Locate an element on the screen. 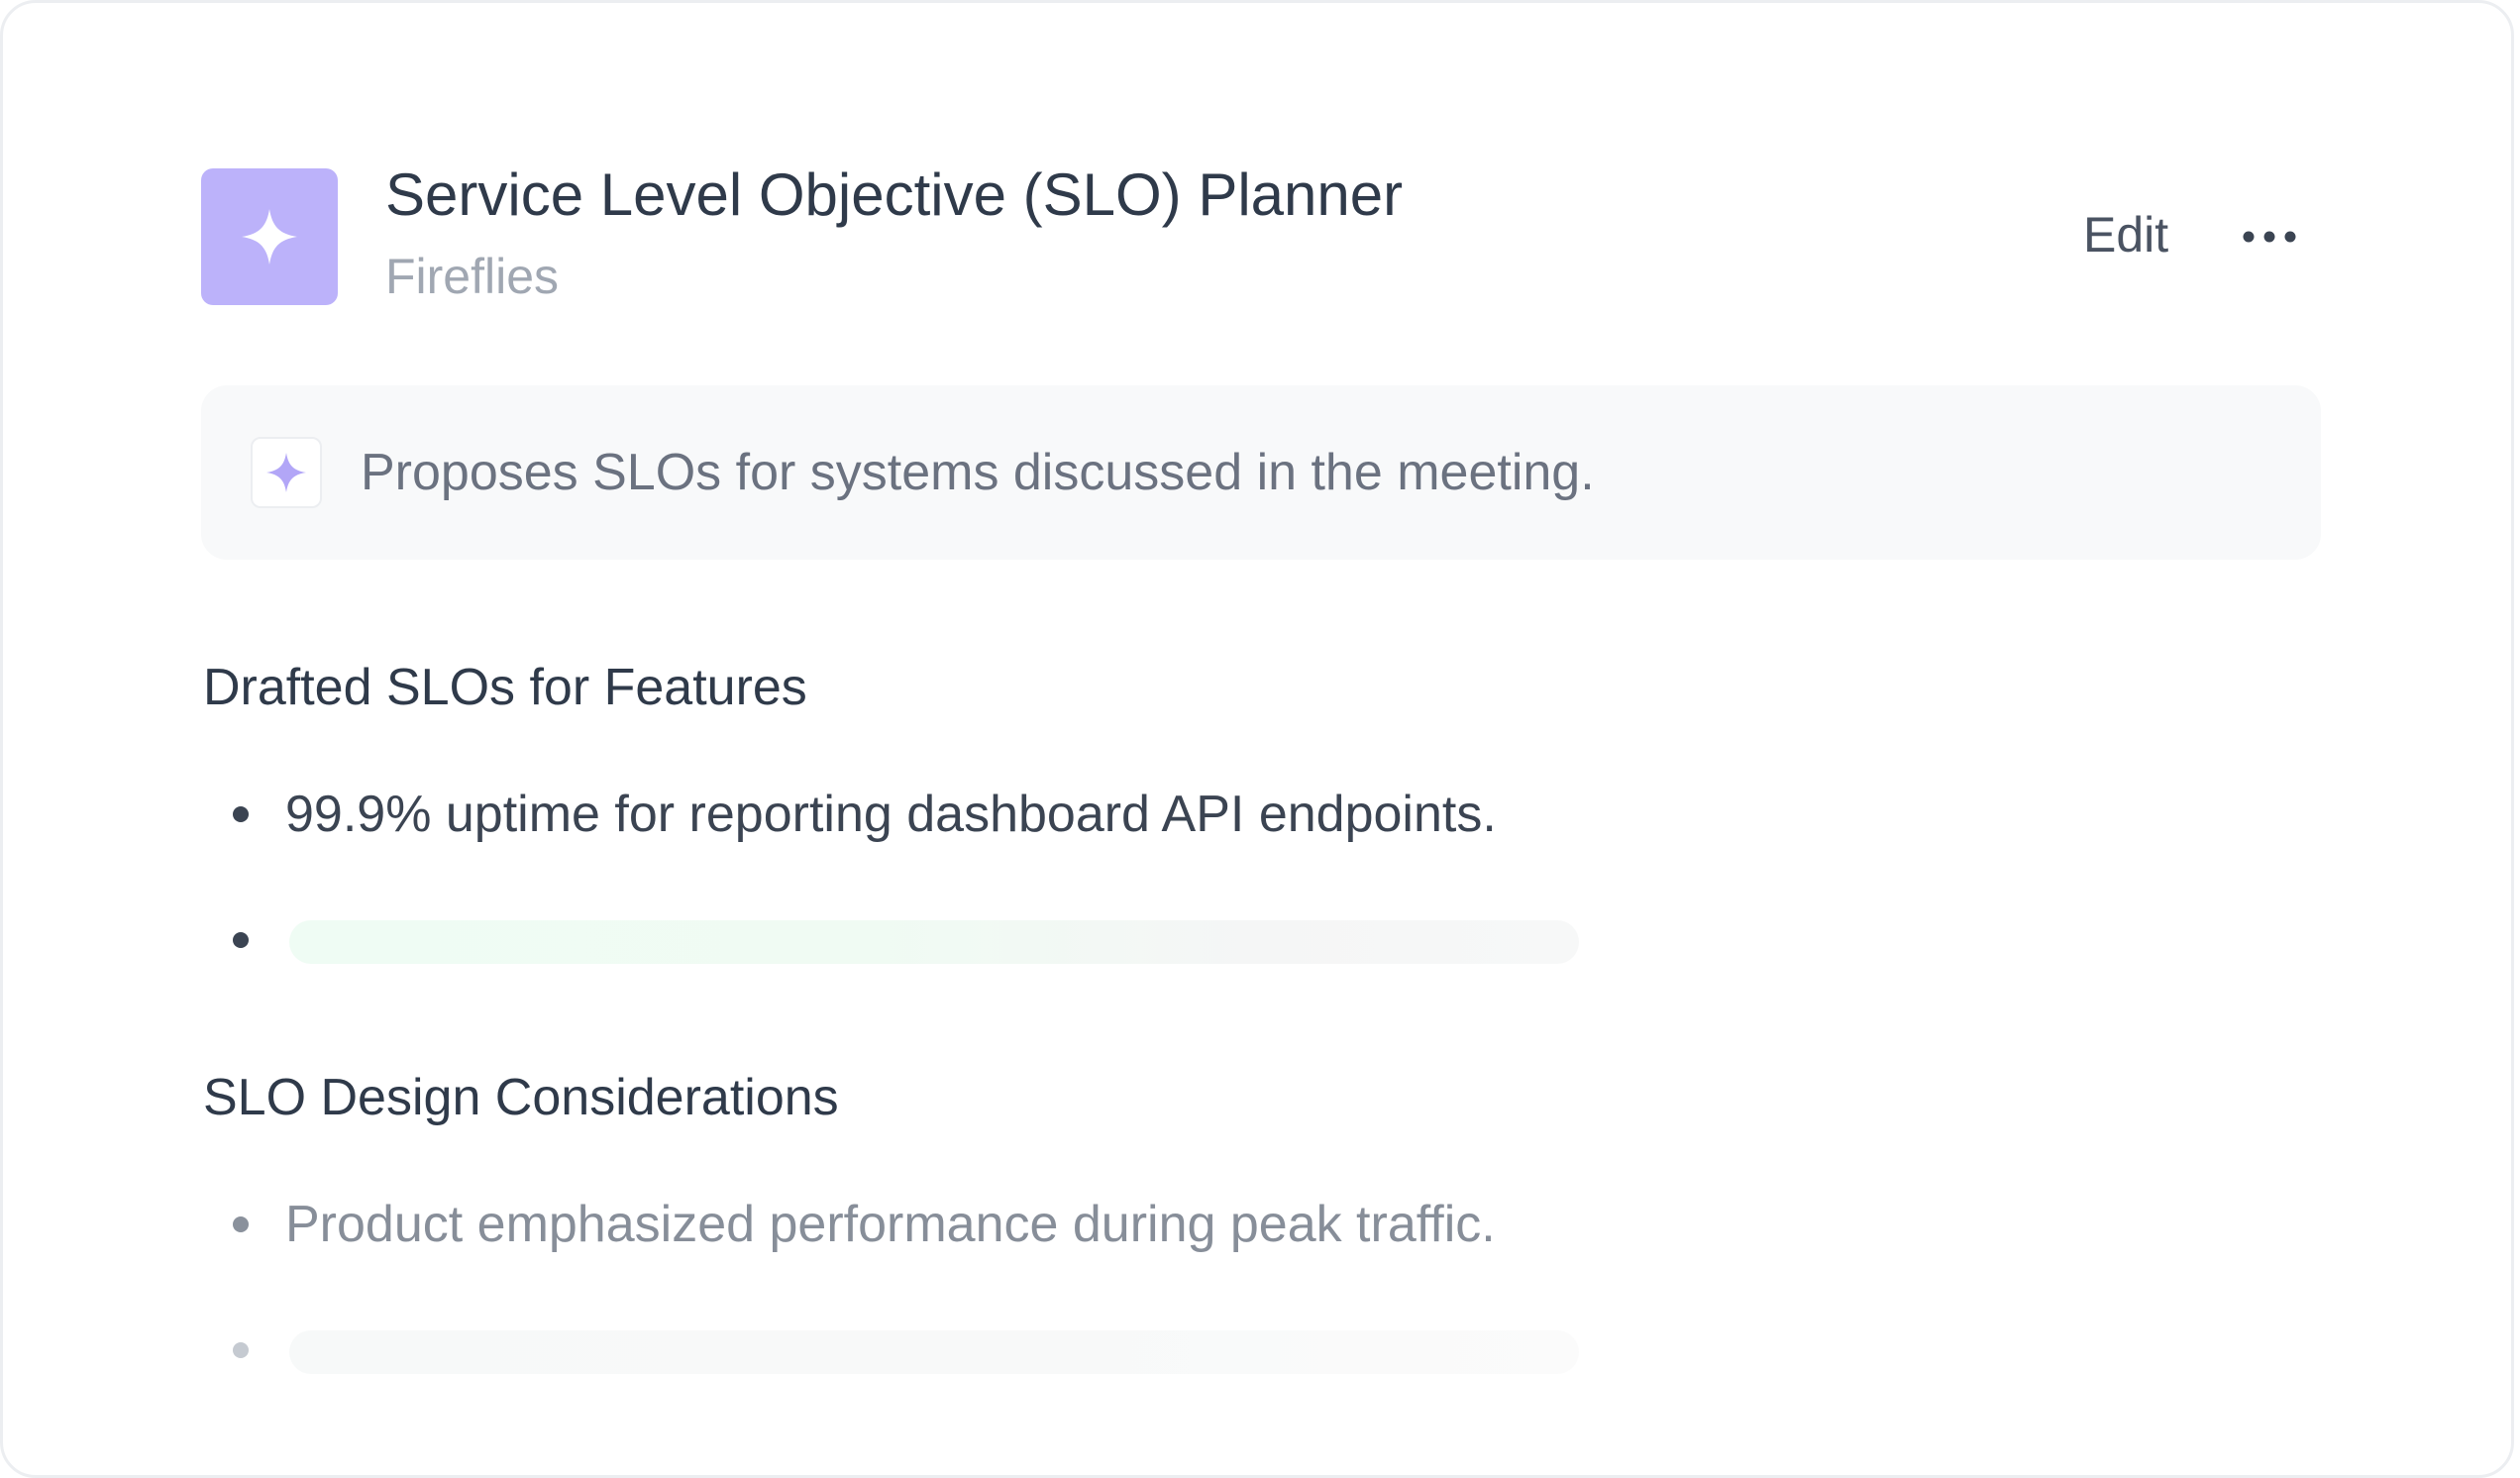 The height and width of the screenshot is (1478, 2520). section-title: SLO Design Considerations is located at coordinates (521, 1097).